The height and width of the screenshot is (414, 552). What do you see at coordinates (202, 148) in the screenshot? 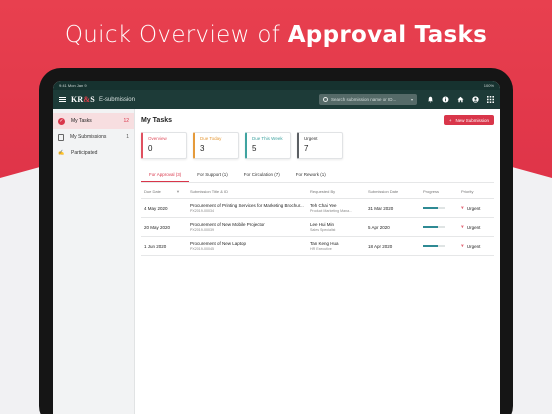
I see `card-value: 3` at bounding box center [202, 148].